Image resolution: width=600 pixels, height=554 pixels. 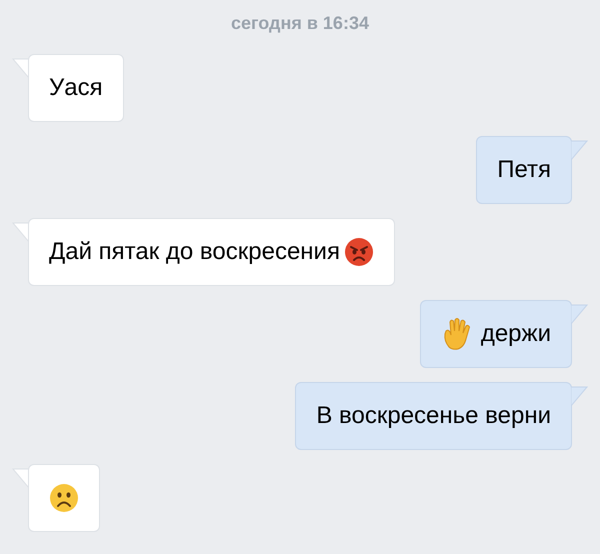 What do you see at coordinates (515, 334) in the screenshot?
I see `message-text: держи` at bounding box center [515, 334].